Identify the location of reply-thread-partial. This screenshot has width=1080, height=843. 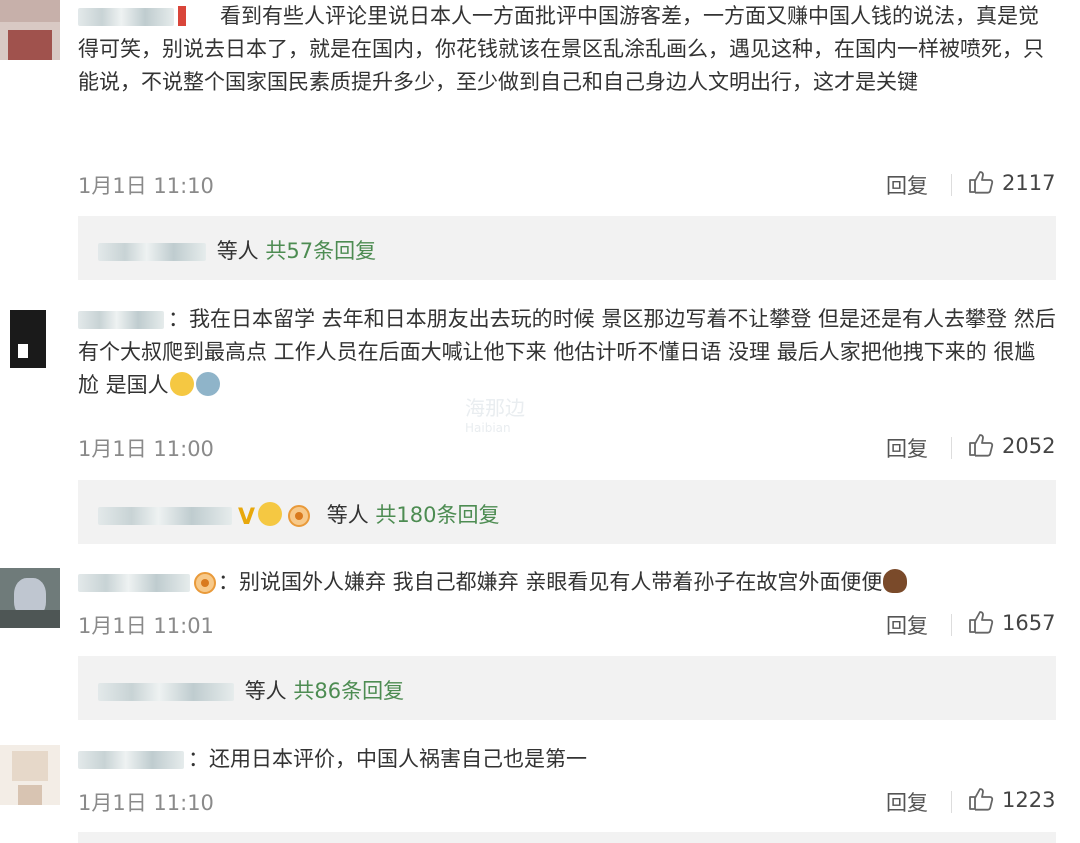
(567, 837).